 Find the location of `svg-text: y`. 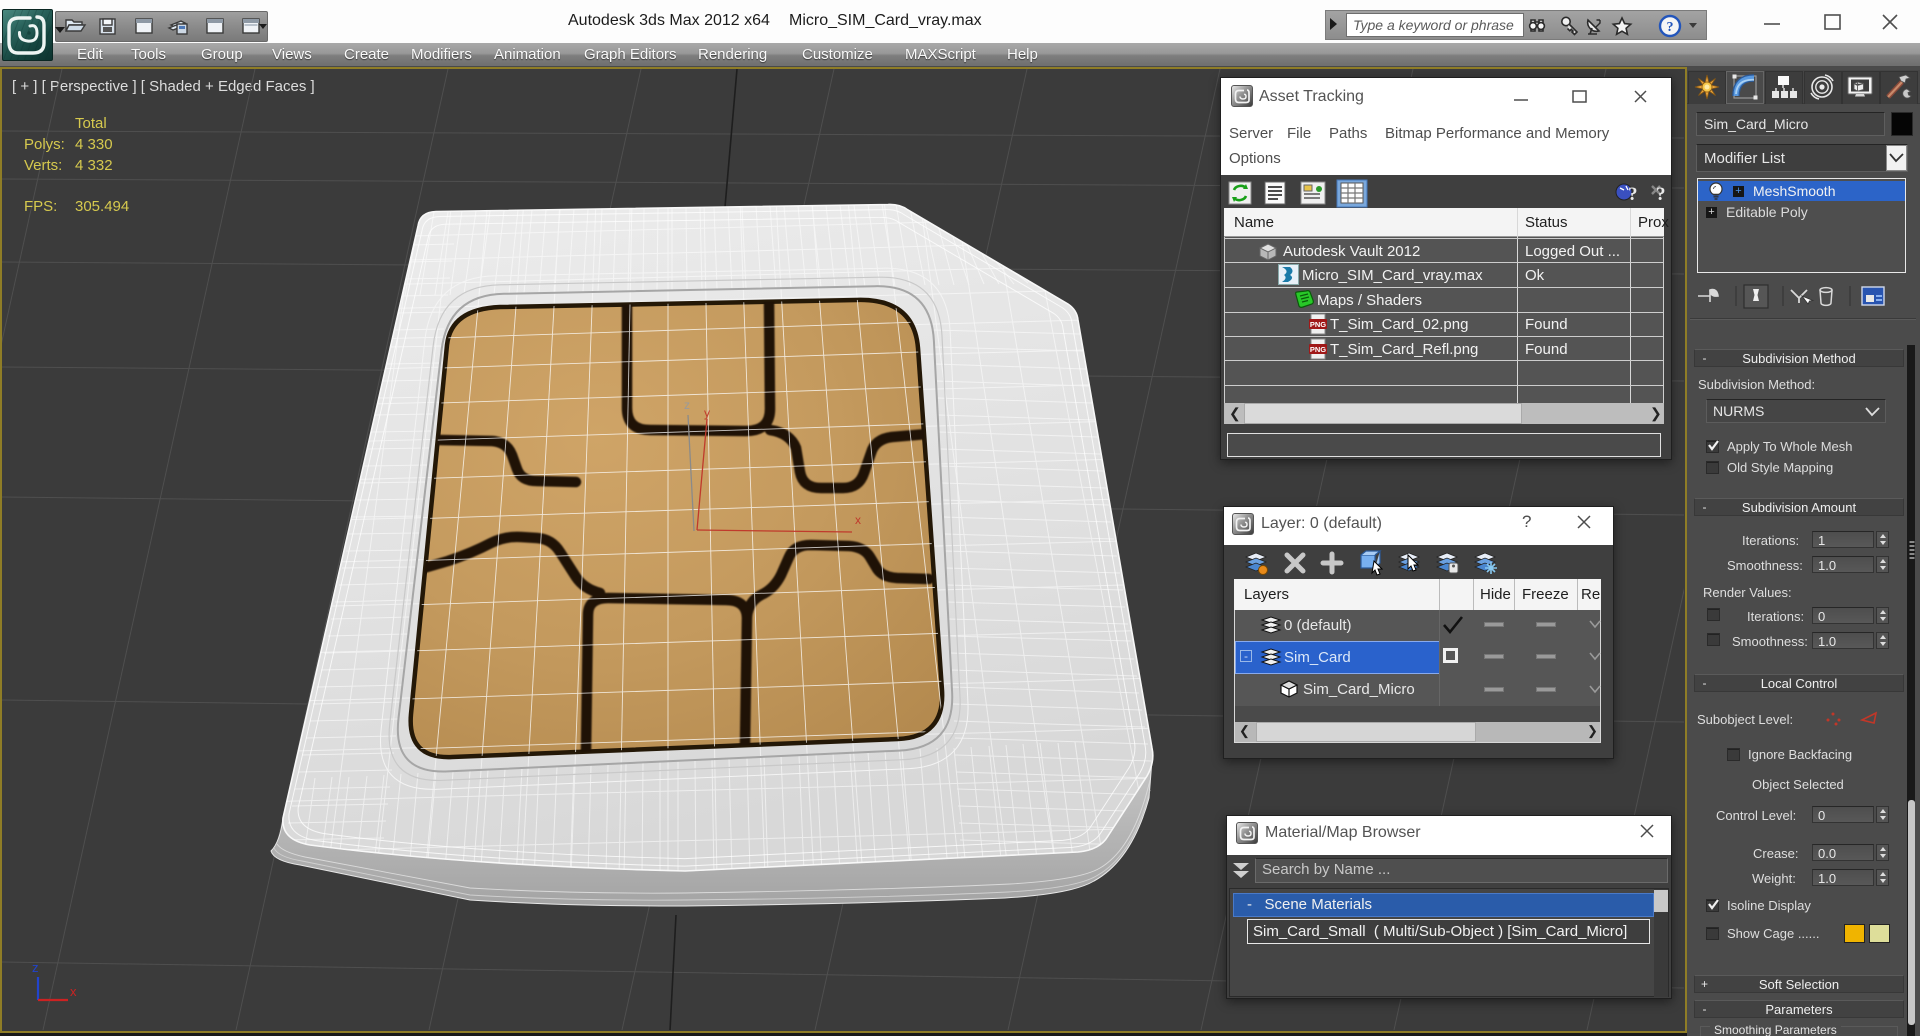

svg-text: y is located at coordinates (707, 413).